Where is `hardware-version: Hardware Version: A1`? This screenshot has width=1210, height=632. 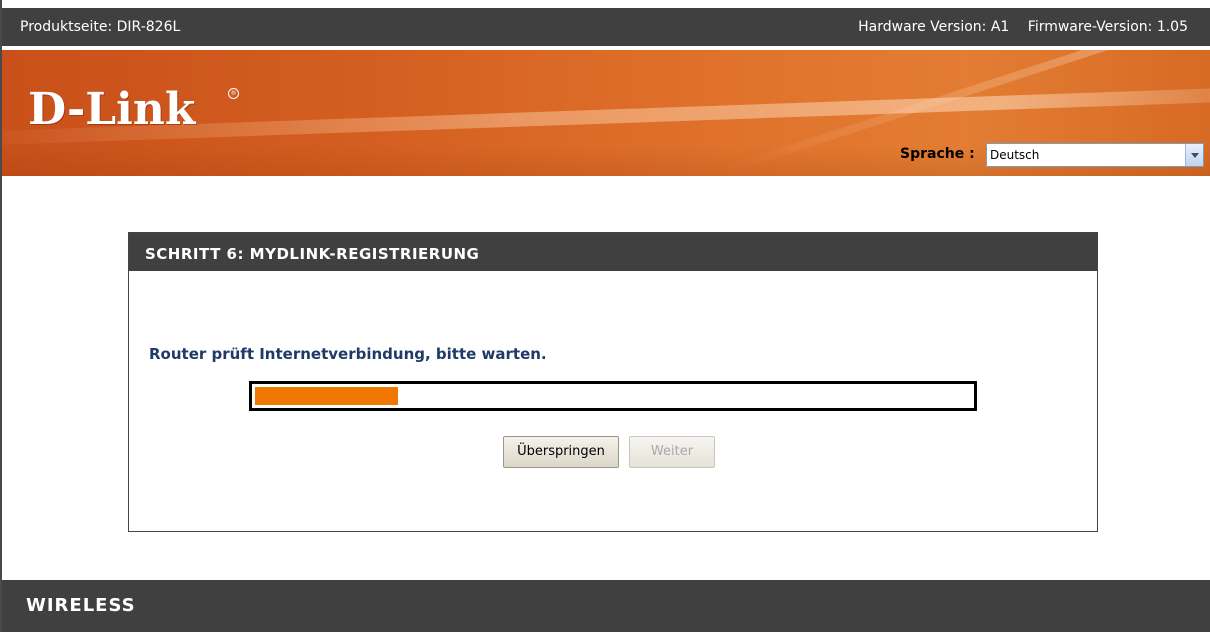 hardware-version: Hardware Version: A1 is located at coordinates (934, 27).